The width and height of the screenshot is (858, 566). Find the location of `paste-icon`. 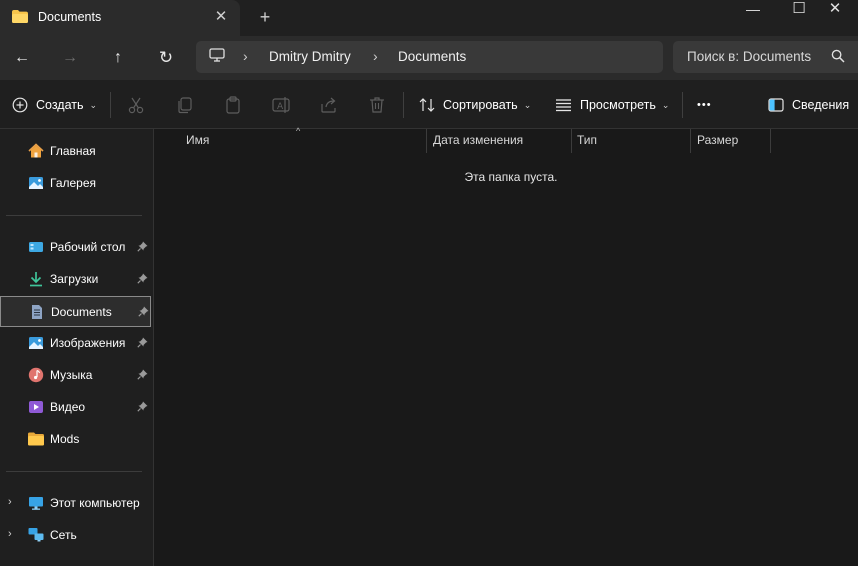

paste-icon is located at coordinates (233, 105).